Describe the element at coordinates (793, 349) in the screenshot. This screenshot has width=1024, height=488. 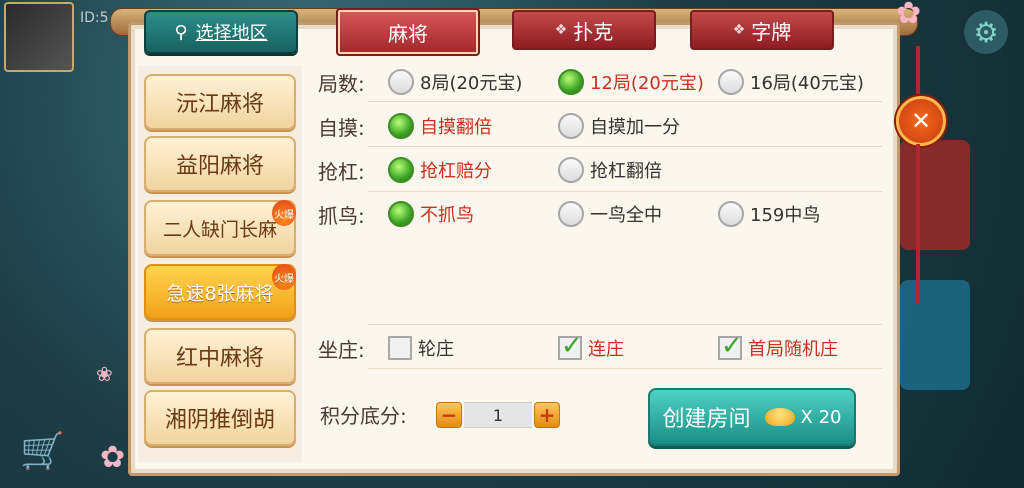
I see `option-label: 首局随机庄` at that location.